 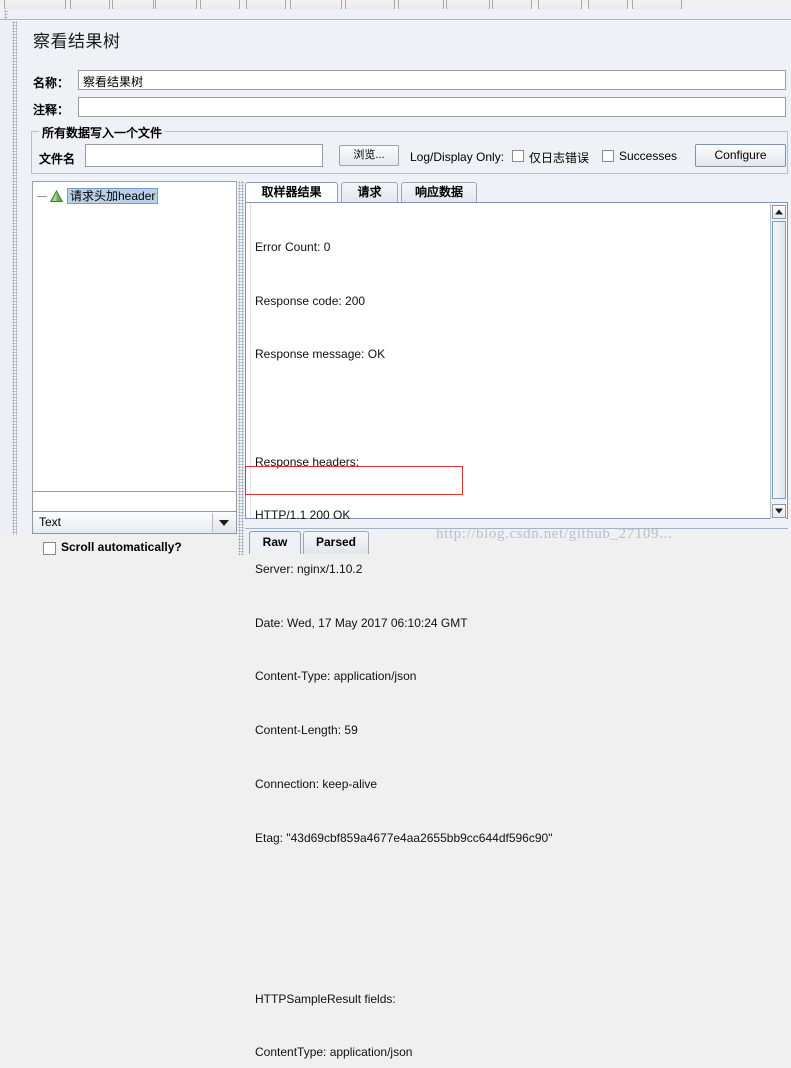 I want to click on response-scrollbar, so click(x=778, y=361).